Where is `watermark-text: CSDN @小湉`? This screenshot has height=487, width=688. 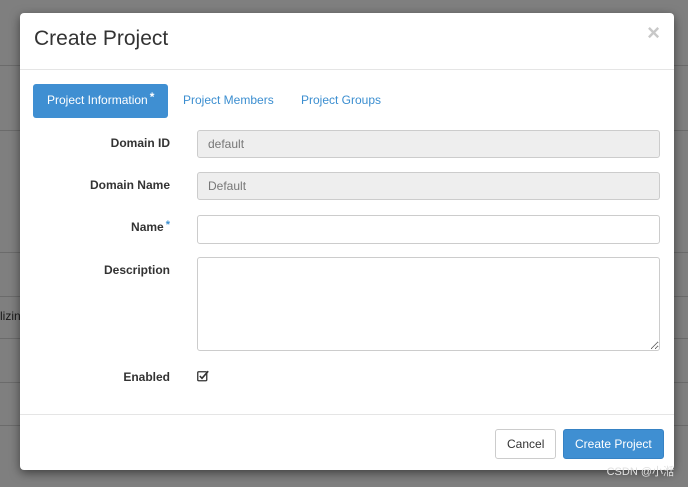 watermark-text: CSDN @小湉 is located at coordinates (640, 472).